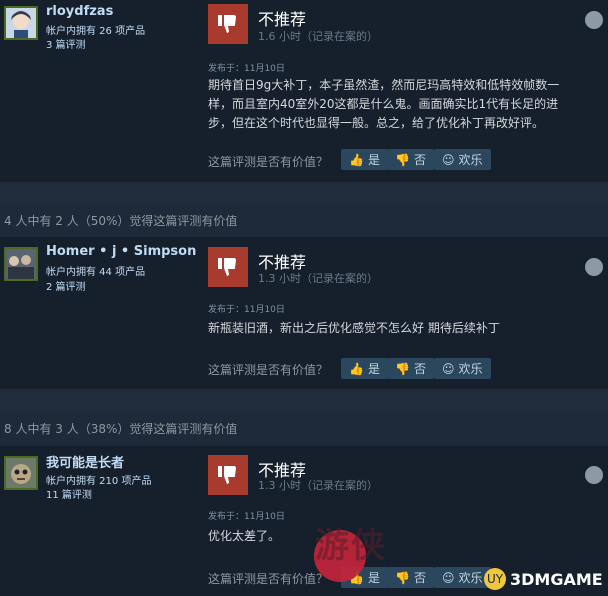 The image size is (608, 596). I want to click on helpful-summary: 4 人中有 2 人（50%）觉得这篇评测有价值, so click(304, 221).